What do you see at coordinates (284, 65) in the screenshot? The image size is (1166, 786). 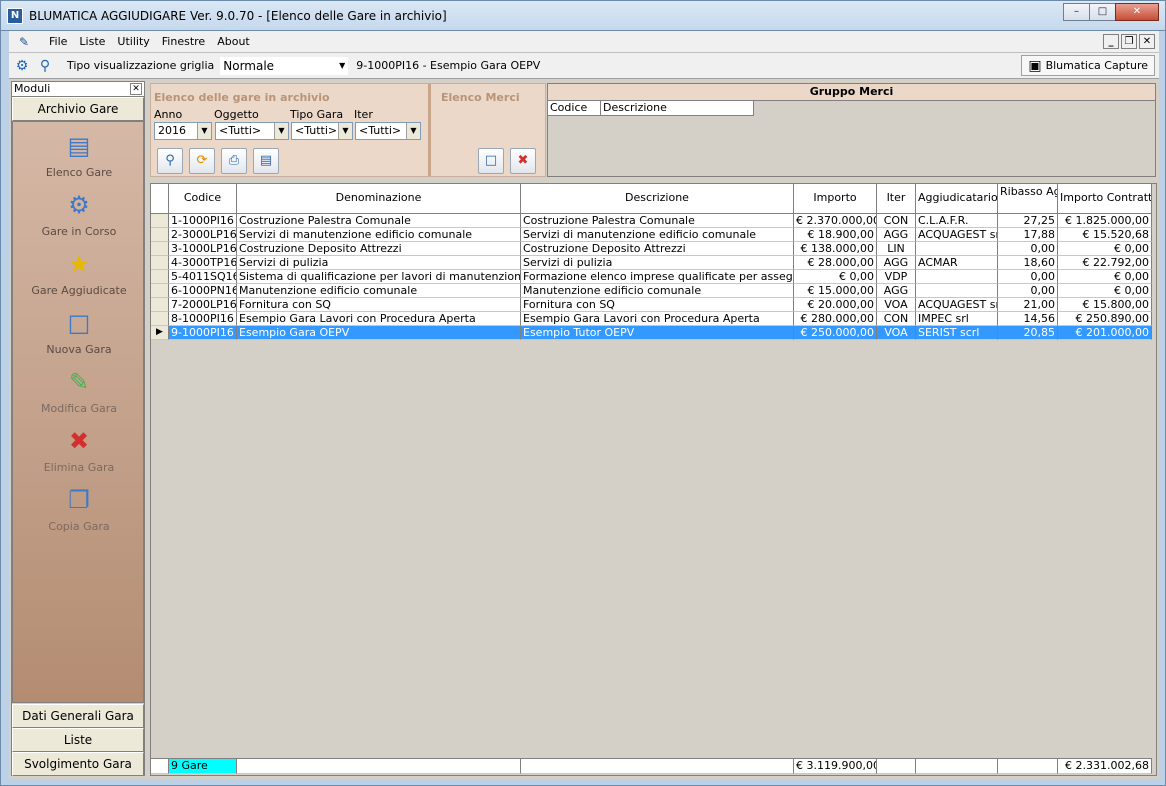 I see `grid-view-select: Normale ▼` at bounding box center [284, 65].